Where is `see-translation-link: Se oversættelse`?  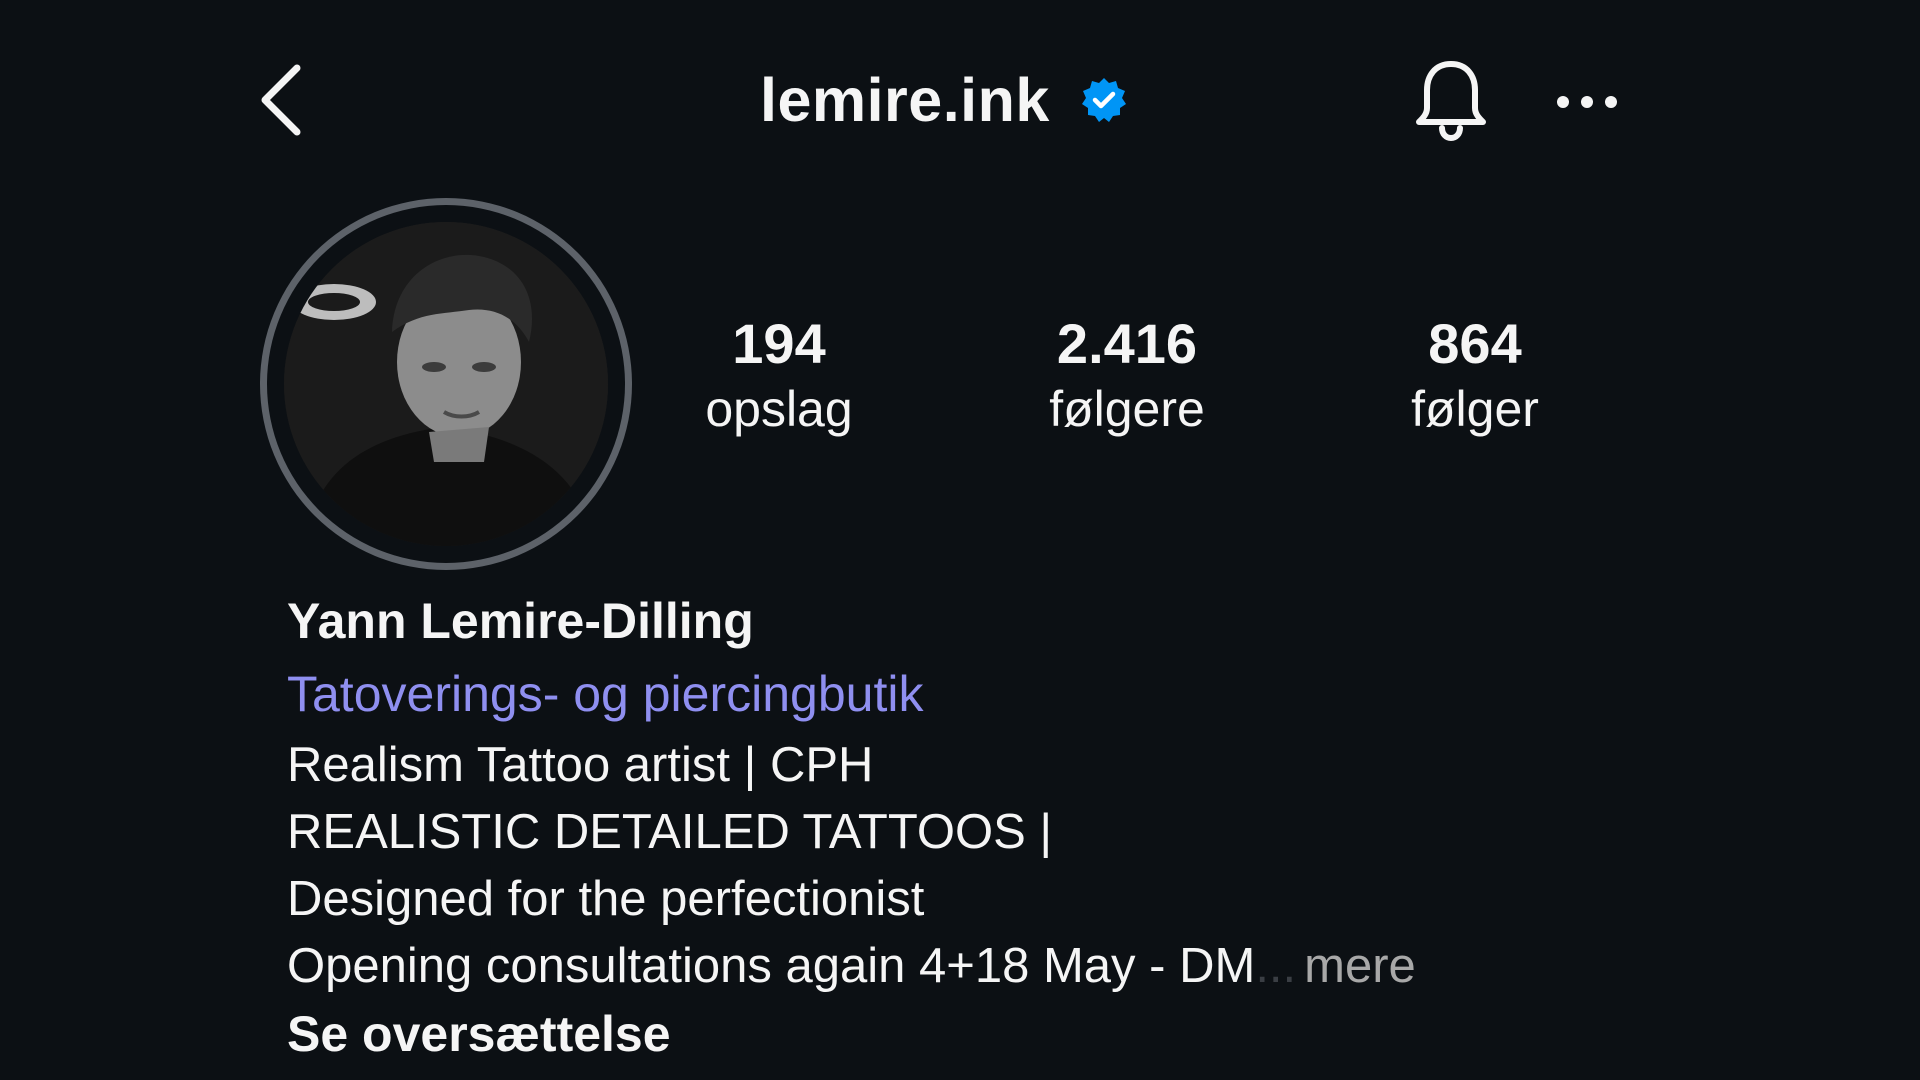
see-translation-link: Se oversættelse is located at coordinates (987, 1034).